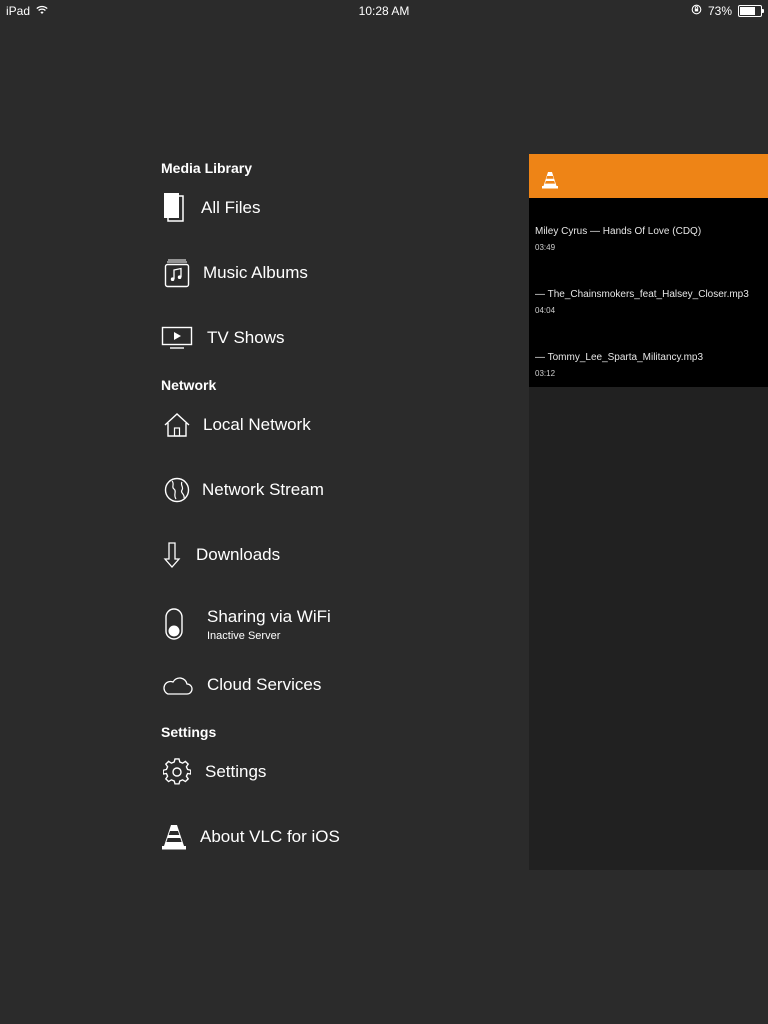 The width and height of the screenshot is (768, 1024). I want to click on section-header-media-library: Media Library, so click(207, 168).